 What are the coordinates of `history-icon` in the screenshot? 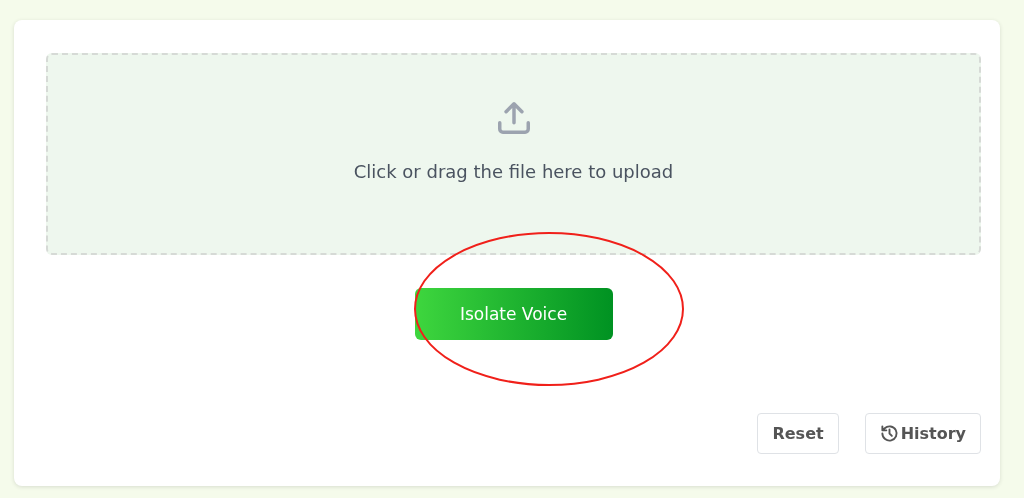 It's located at (889, 433).